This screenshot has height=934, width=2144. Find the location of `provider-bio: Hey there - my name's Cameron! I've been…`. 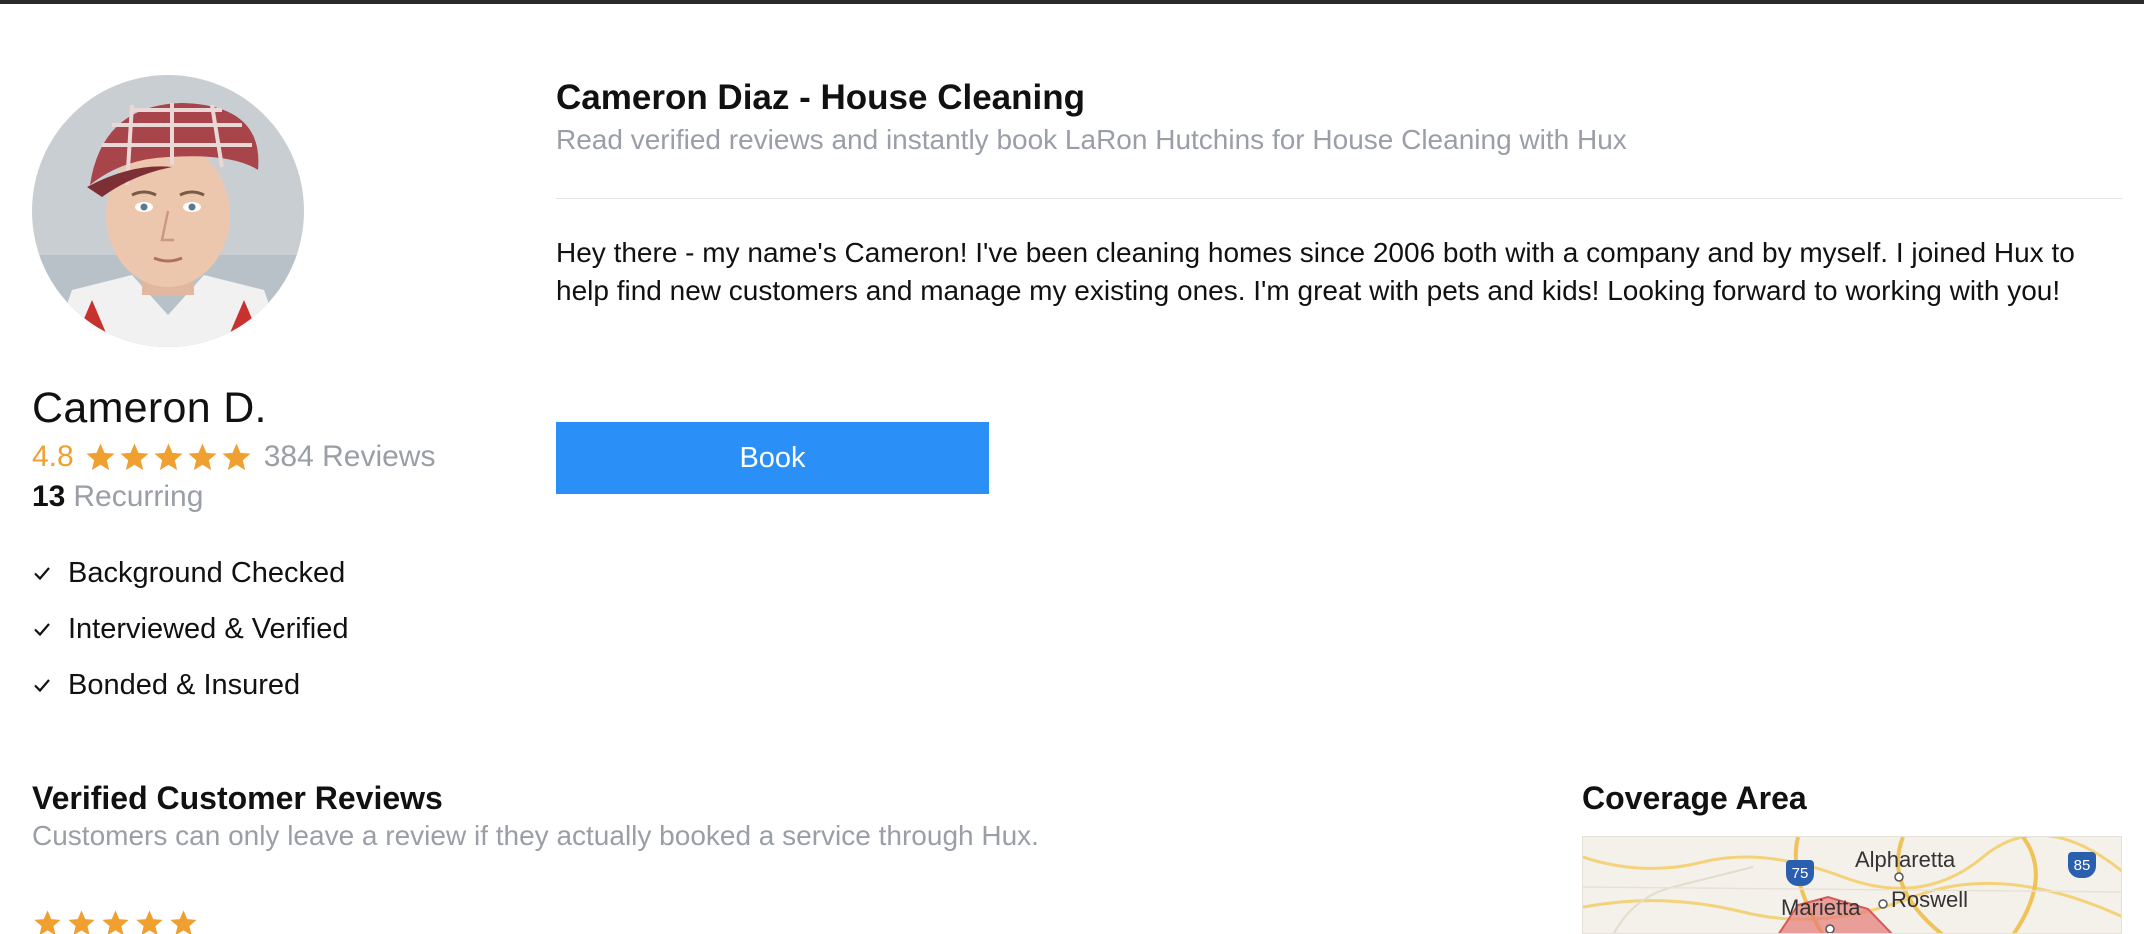

provider-bio: Hey there - my name's Cameron! I've been… is located at coordinates (1315, 271).